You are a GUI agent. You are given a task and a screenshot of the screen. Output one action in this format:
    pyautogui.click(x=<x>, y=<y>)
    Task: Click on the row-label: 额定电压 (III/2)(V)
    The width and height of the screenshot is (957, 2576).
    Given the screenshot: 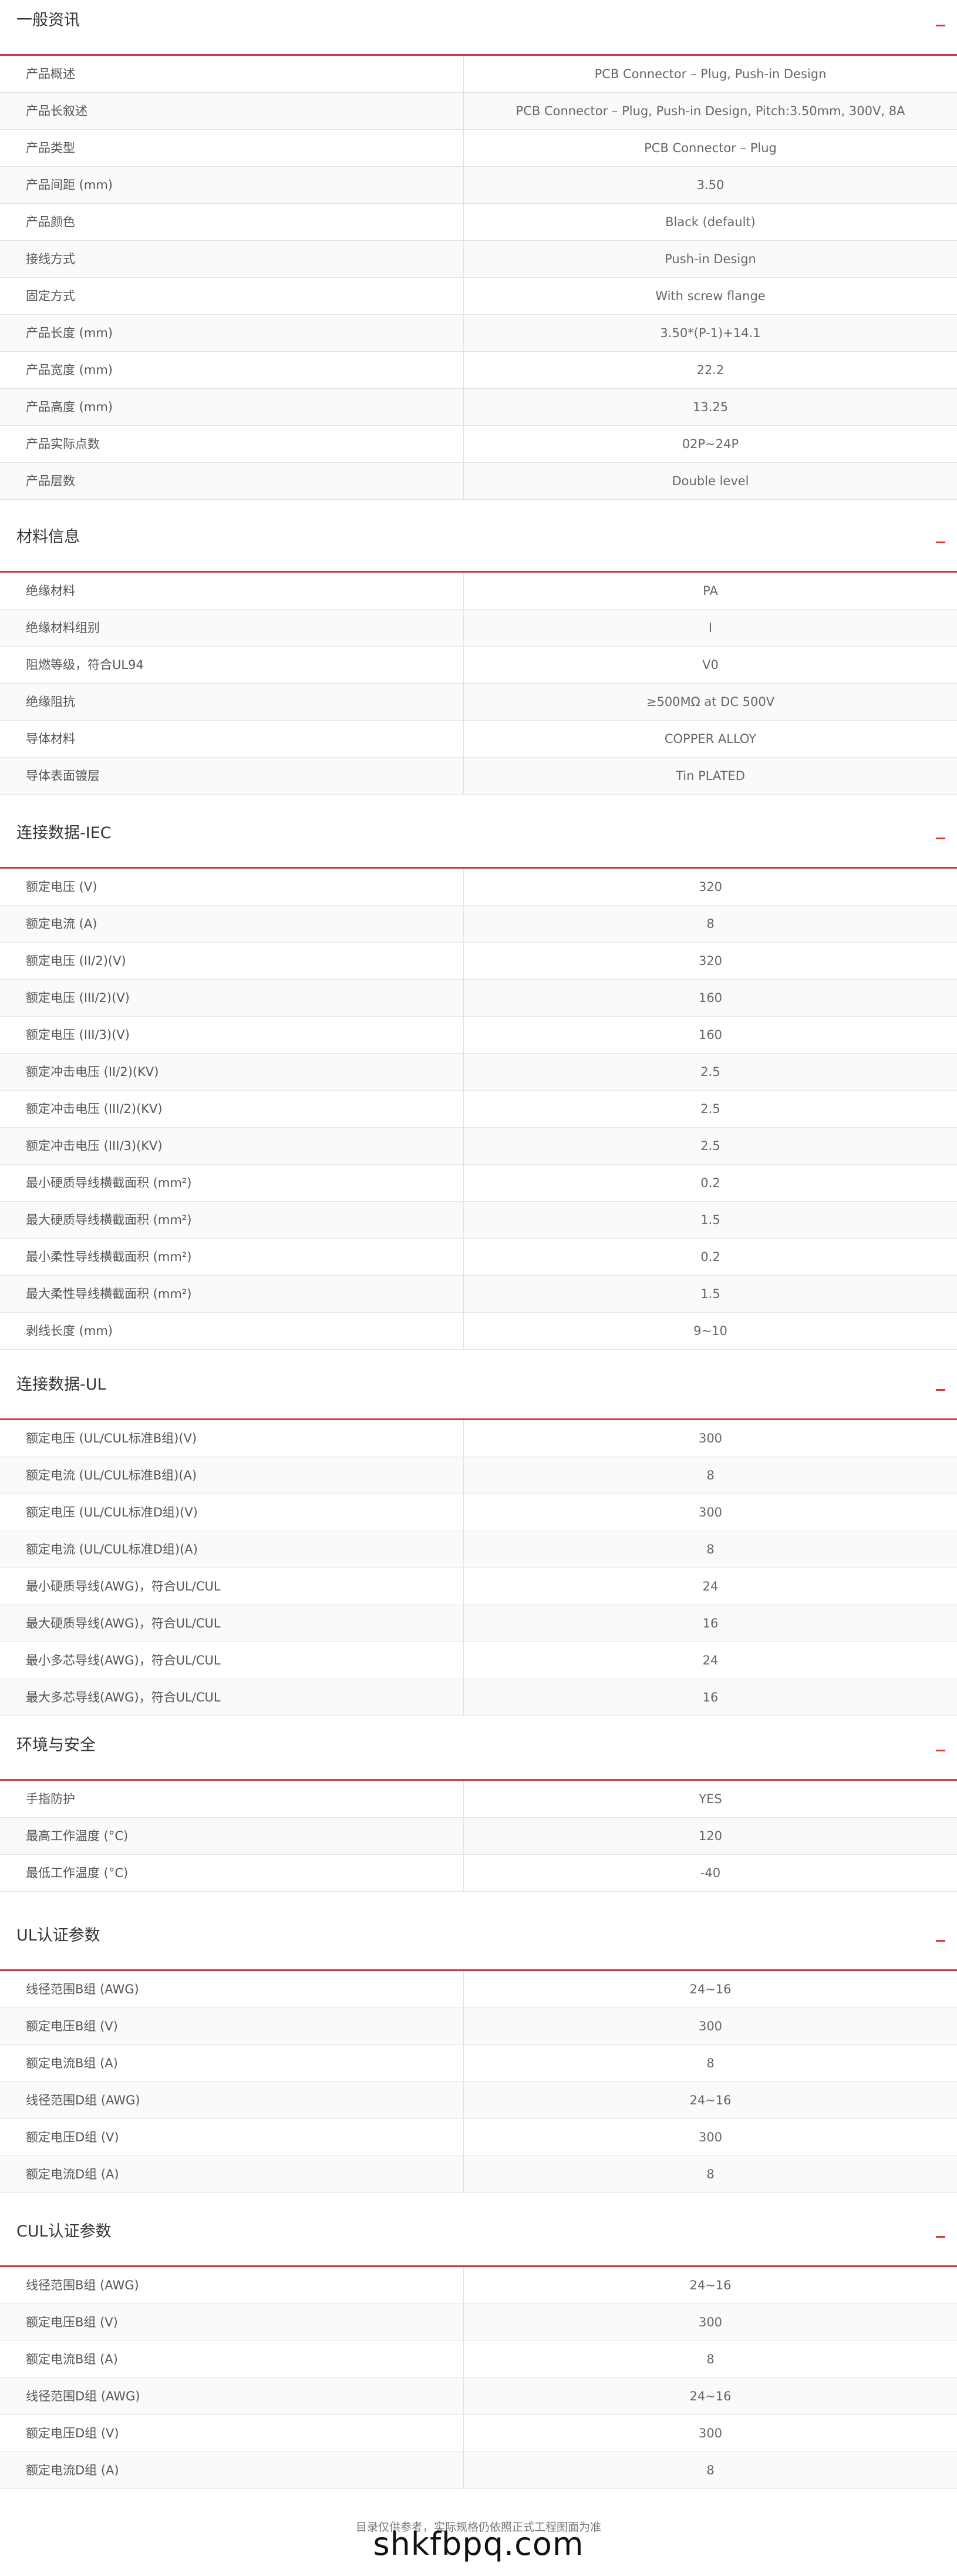 What is the action you would take?
    pyautogui.click(x=78, y=998)
    